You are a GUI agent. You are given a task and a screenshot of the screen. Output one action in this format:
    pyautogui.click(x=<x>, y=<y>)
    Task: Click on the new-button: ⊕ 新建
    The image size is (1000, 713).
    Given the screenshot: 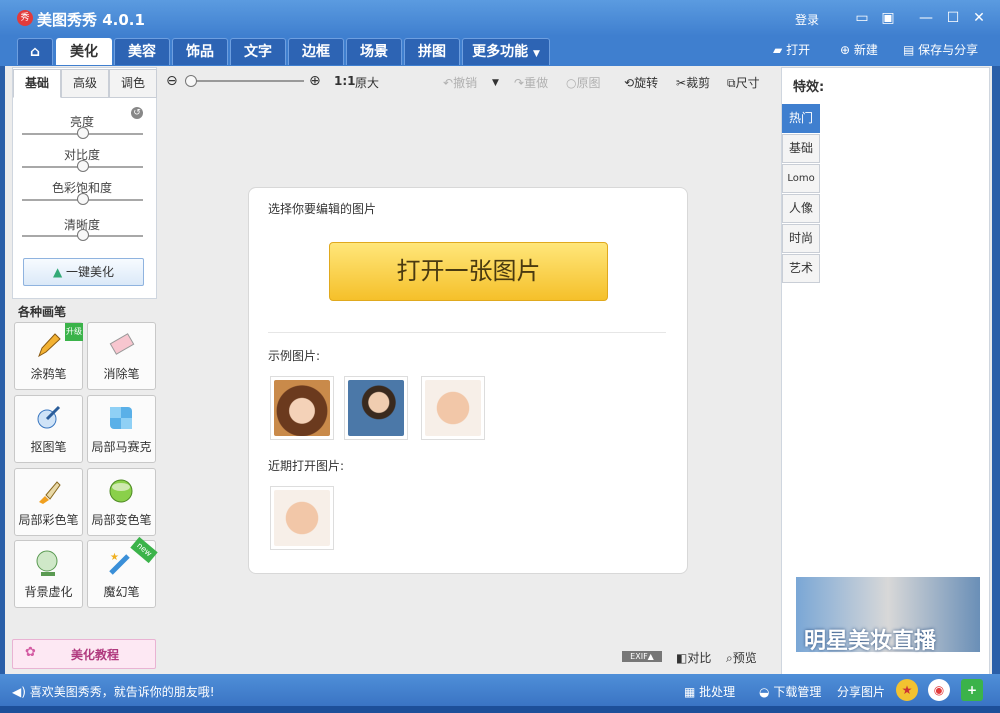 What is the action you would take?
    pyautogui.click(x=859, y=49)
    